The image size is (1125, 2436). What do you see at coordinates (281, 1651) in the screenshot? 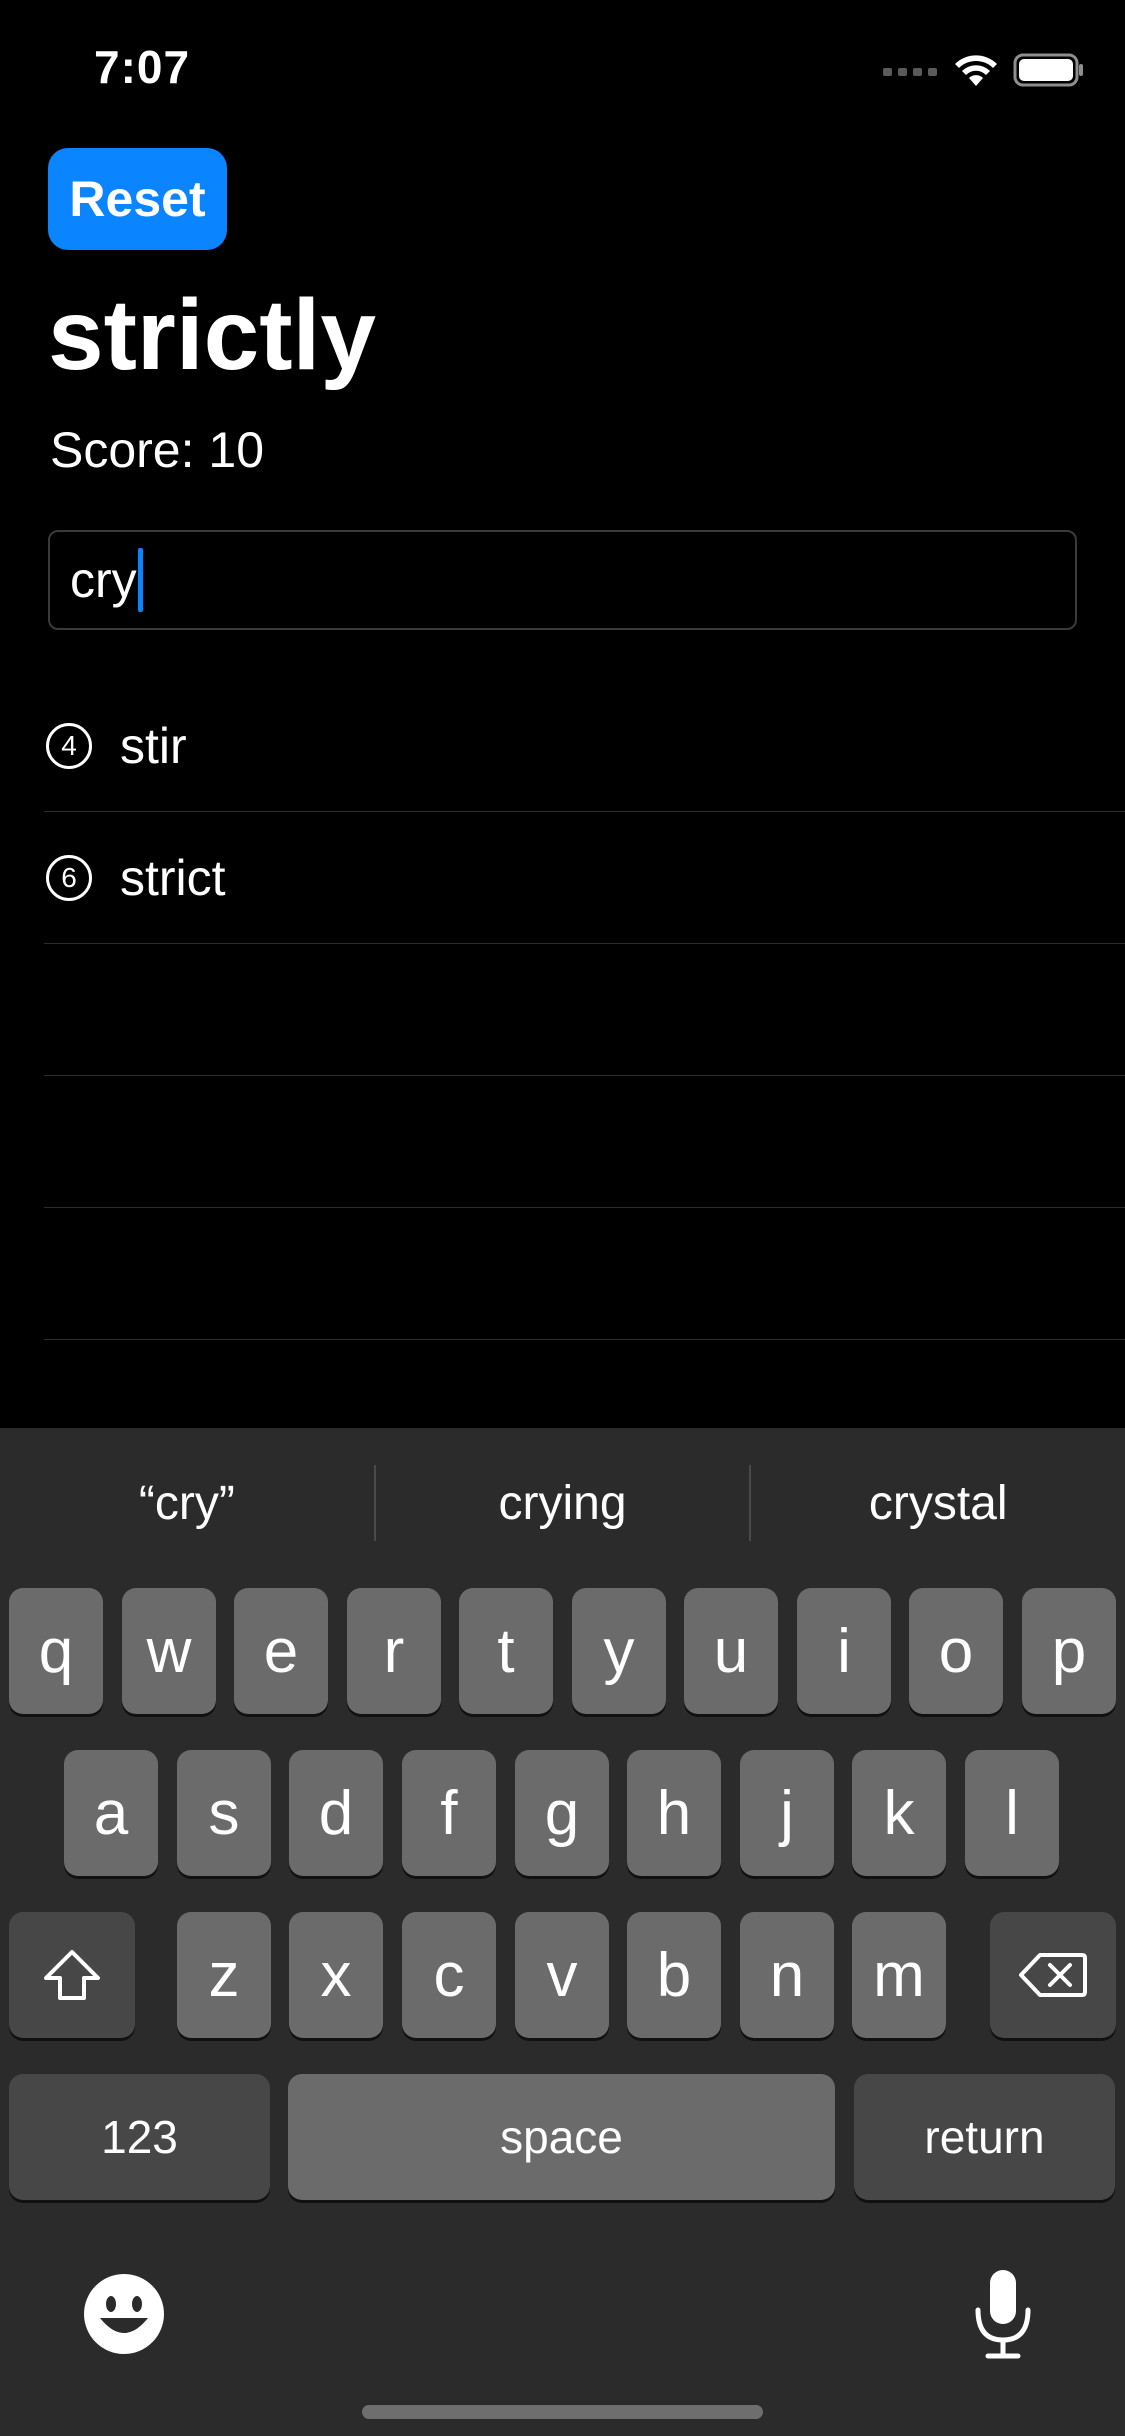
I see `key-e: e` at bounding box center [281, 1651].